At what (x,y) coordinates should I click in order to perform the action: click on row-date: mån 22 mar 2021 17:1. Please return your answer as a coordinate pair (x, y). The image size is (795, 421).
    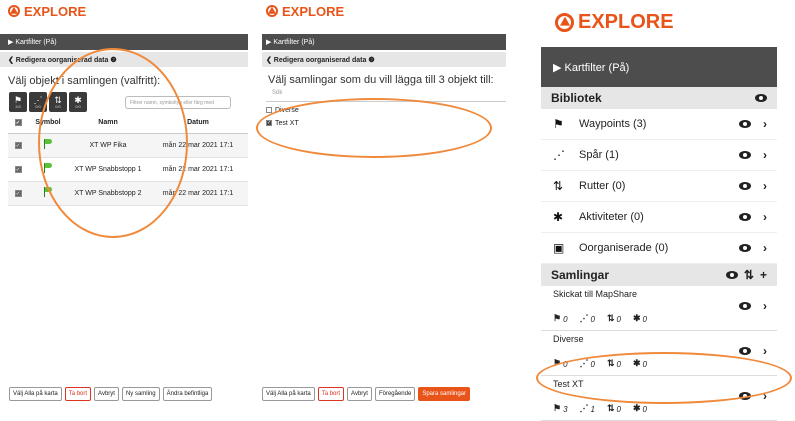
    Looking at the image, I should click on (198, 169).